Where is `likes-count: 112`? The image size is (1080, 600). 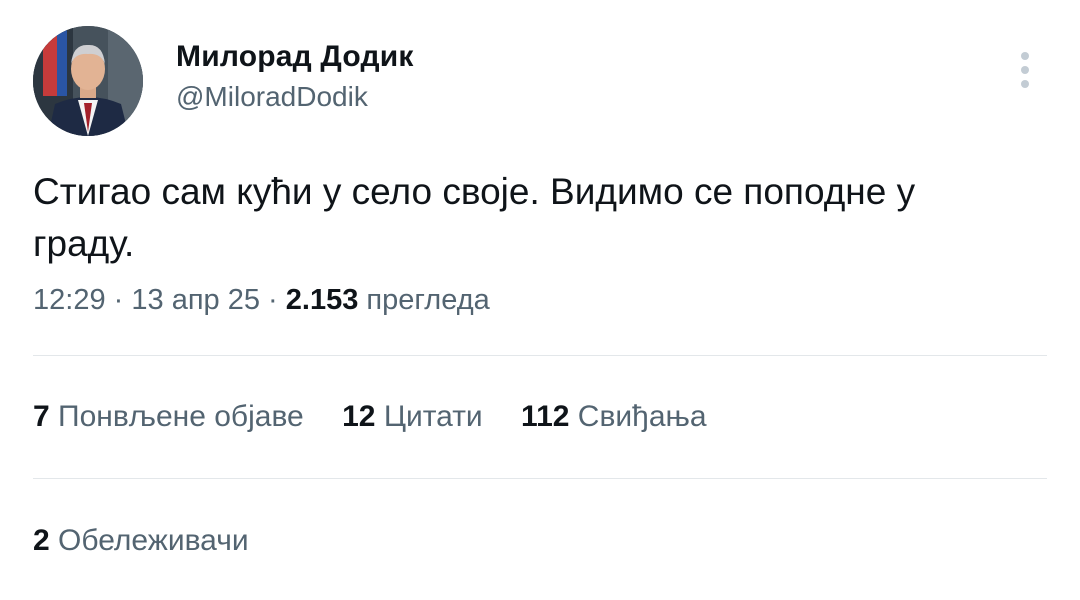
likes-count: 112 is located at coordinates (545, 416).